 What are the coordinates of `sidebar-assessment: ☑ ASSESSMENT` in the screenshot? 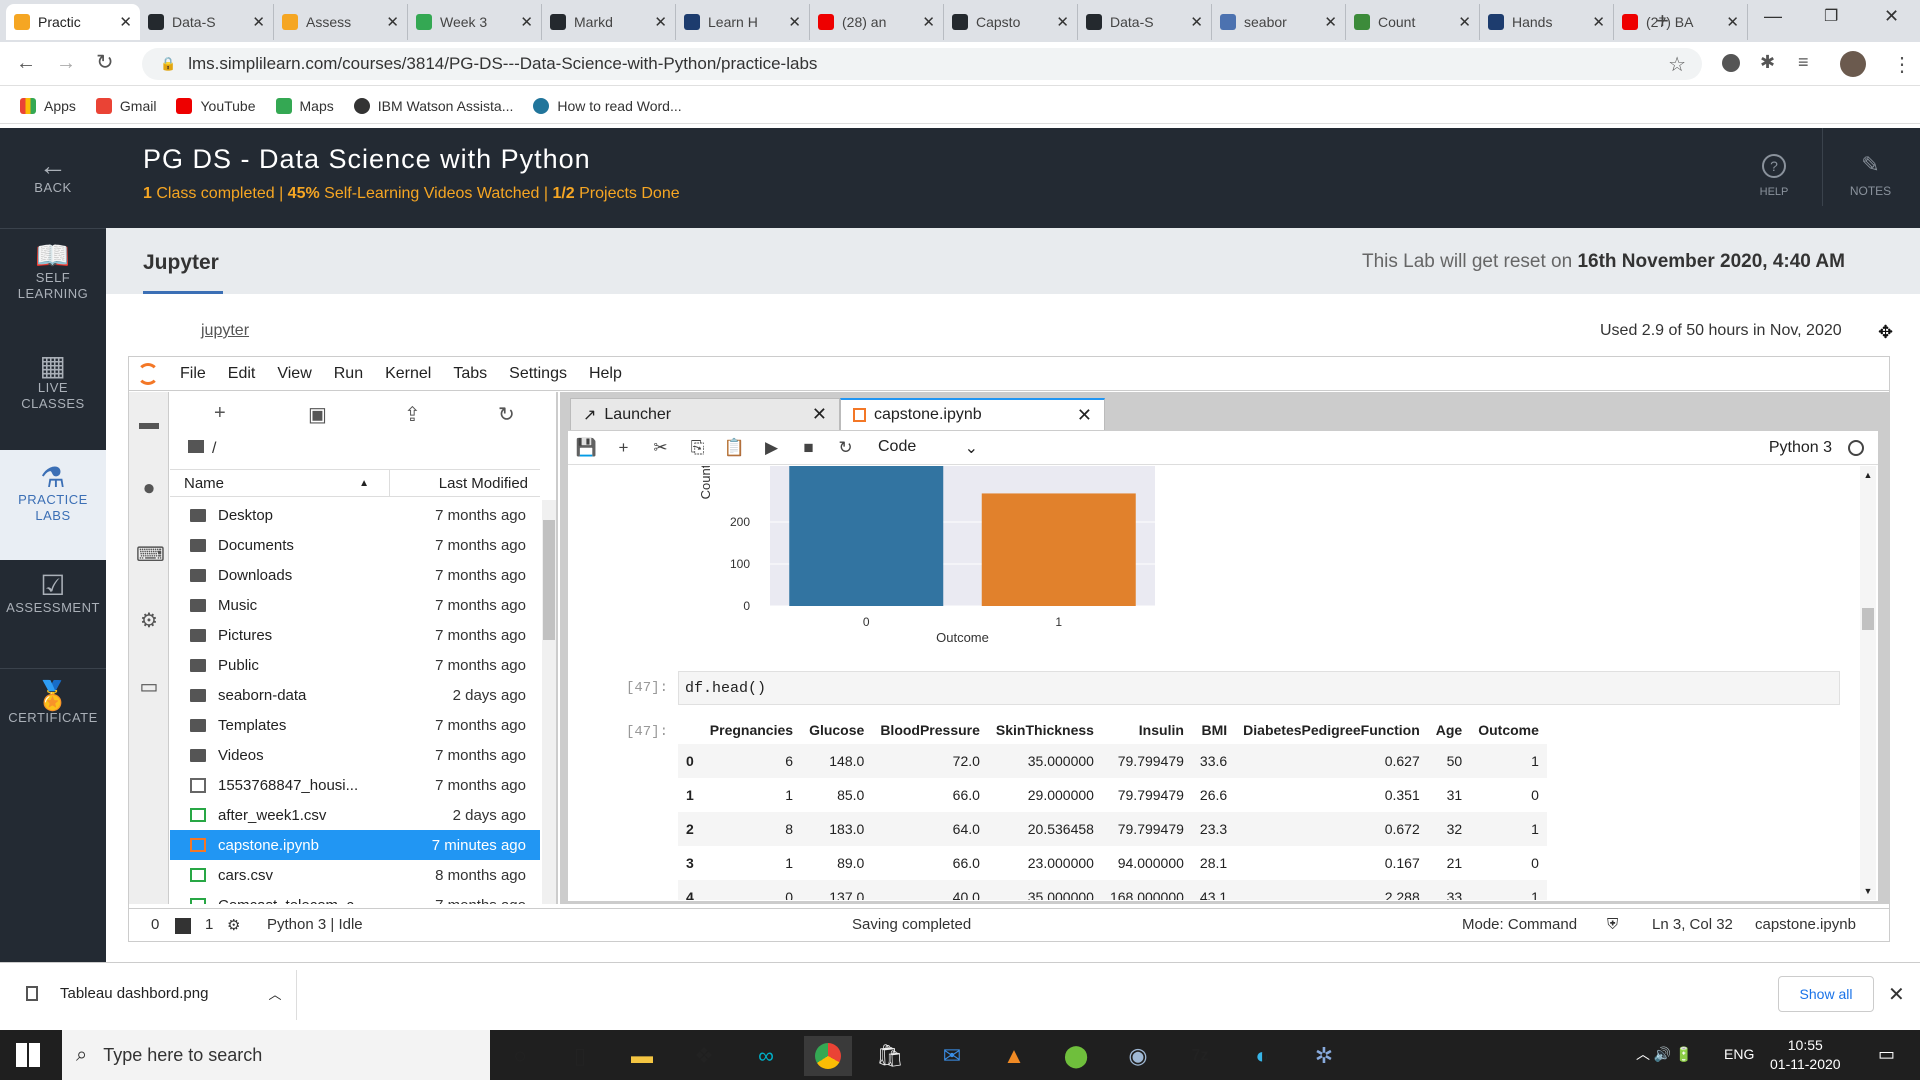 It's located at (53, 594).